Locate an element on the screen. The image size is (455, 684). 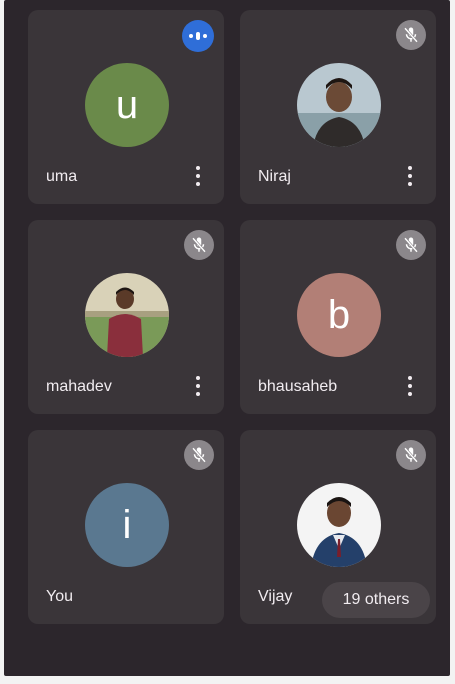
others-button: 19 others is located at coordinates (376, 600).